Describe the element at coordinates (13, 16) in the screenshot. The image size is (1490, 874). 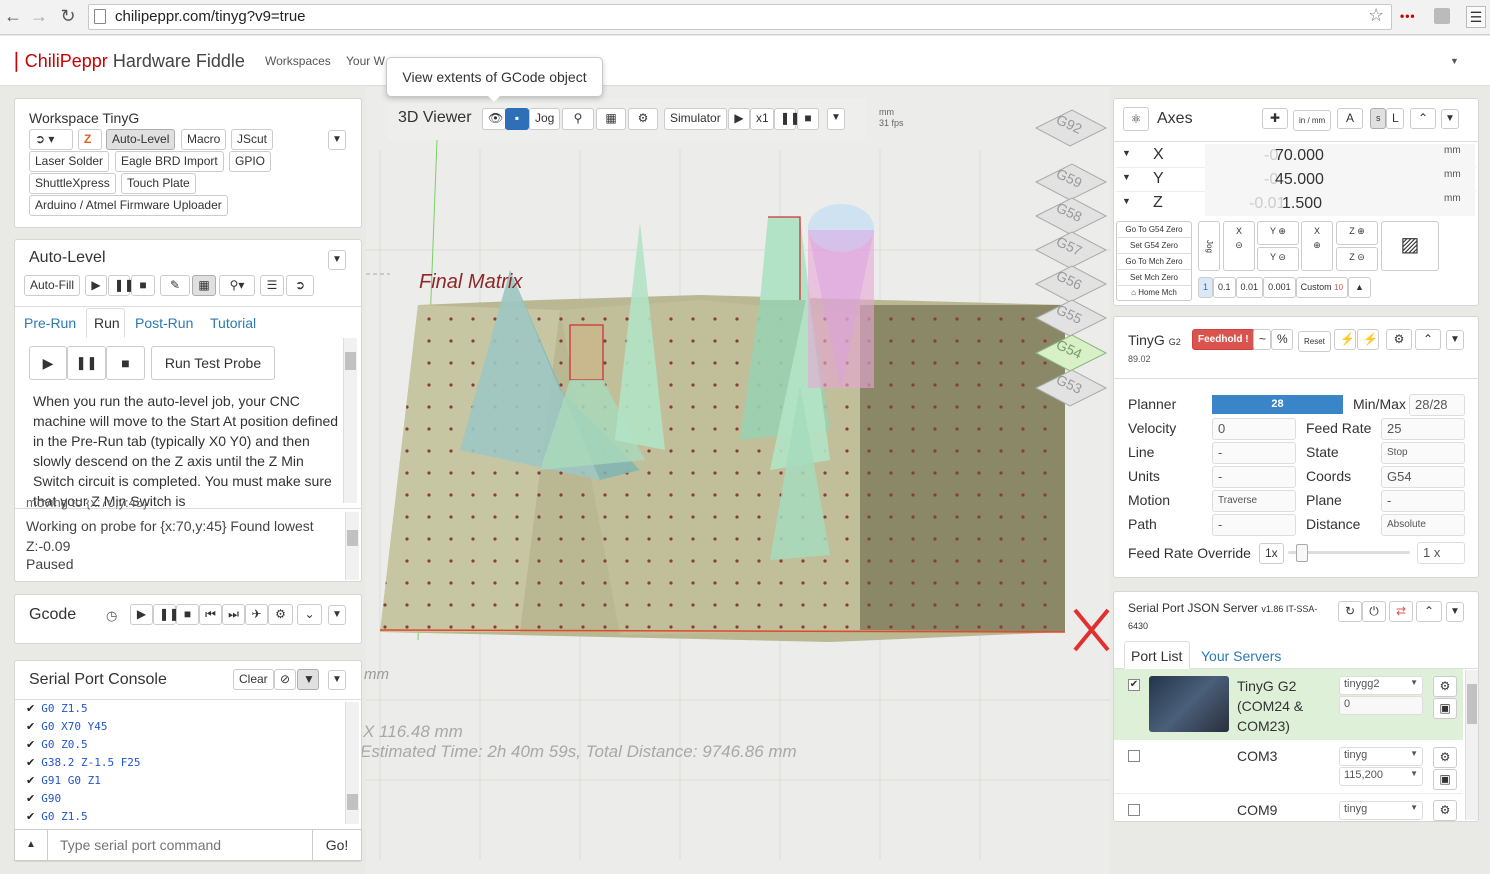
I see `back-icon: ←` at that location.